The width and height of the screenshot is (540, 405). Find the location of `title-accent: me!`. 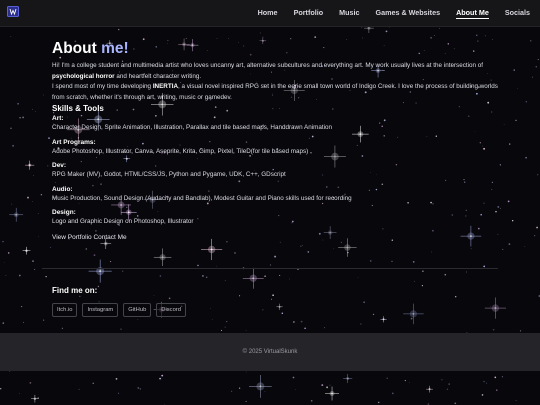

title-accent: me! is located at coordinates (115, 48).